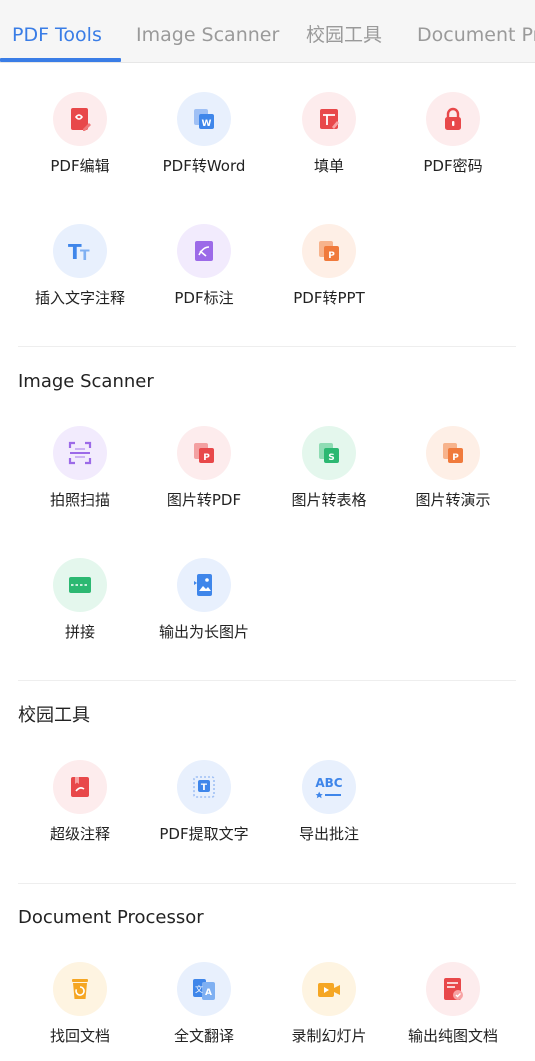 The width and height of the screenshot is (535, 1061). I want to click on tool-image-to-sheet: S 图片转表格, so click(329, 468).